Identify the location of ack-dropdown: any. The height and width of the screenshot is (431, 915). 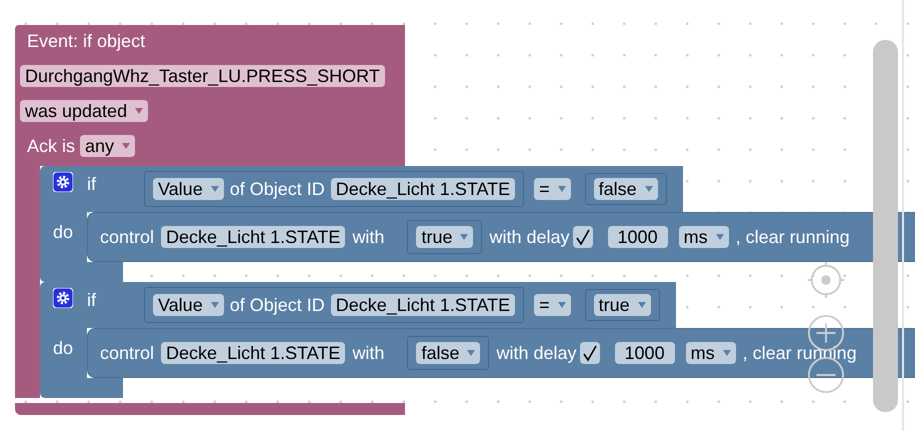
(108, 146).